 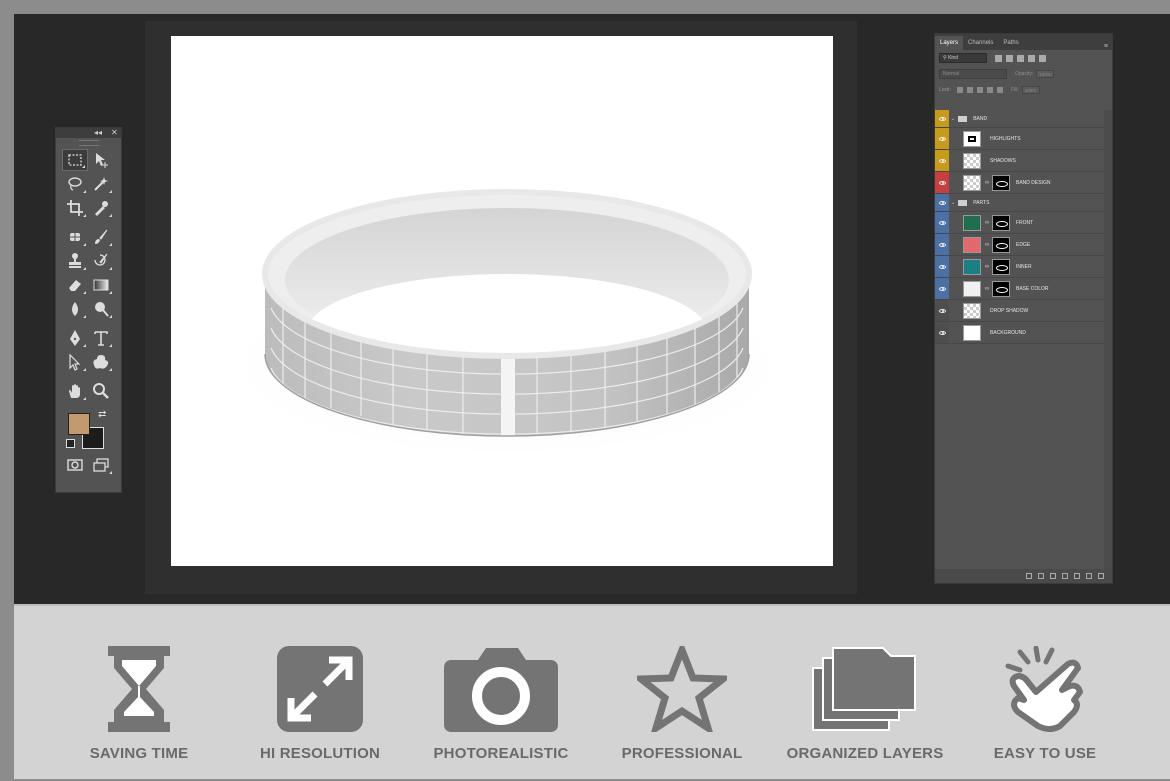 What do you see at coordinates (75, 309) in the screenshot?
I see `blur-icon` at bounding box center [75, 309].